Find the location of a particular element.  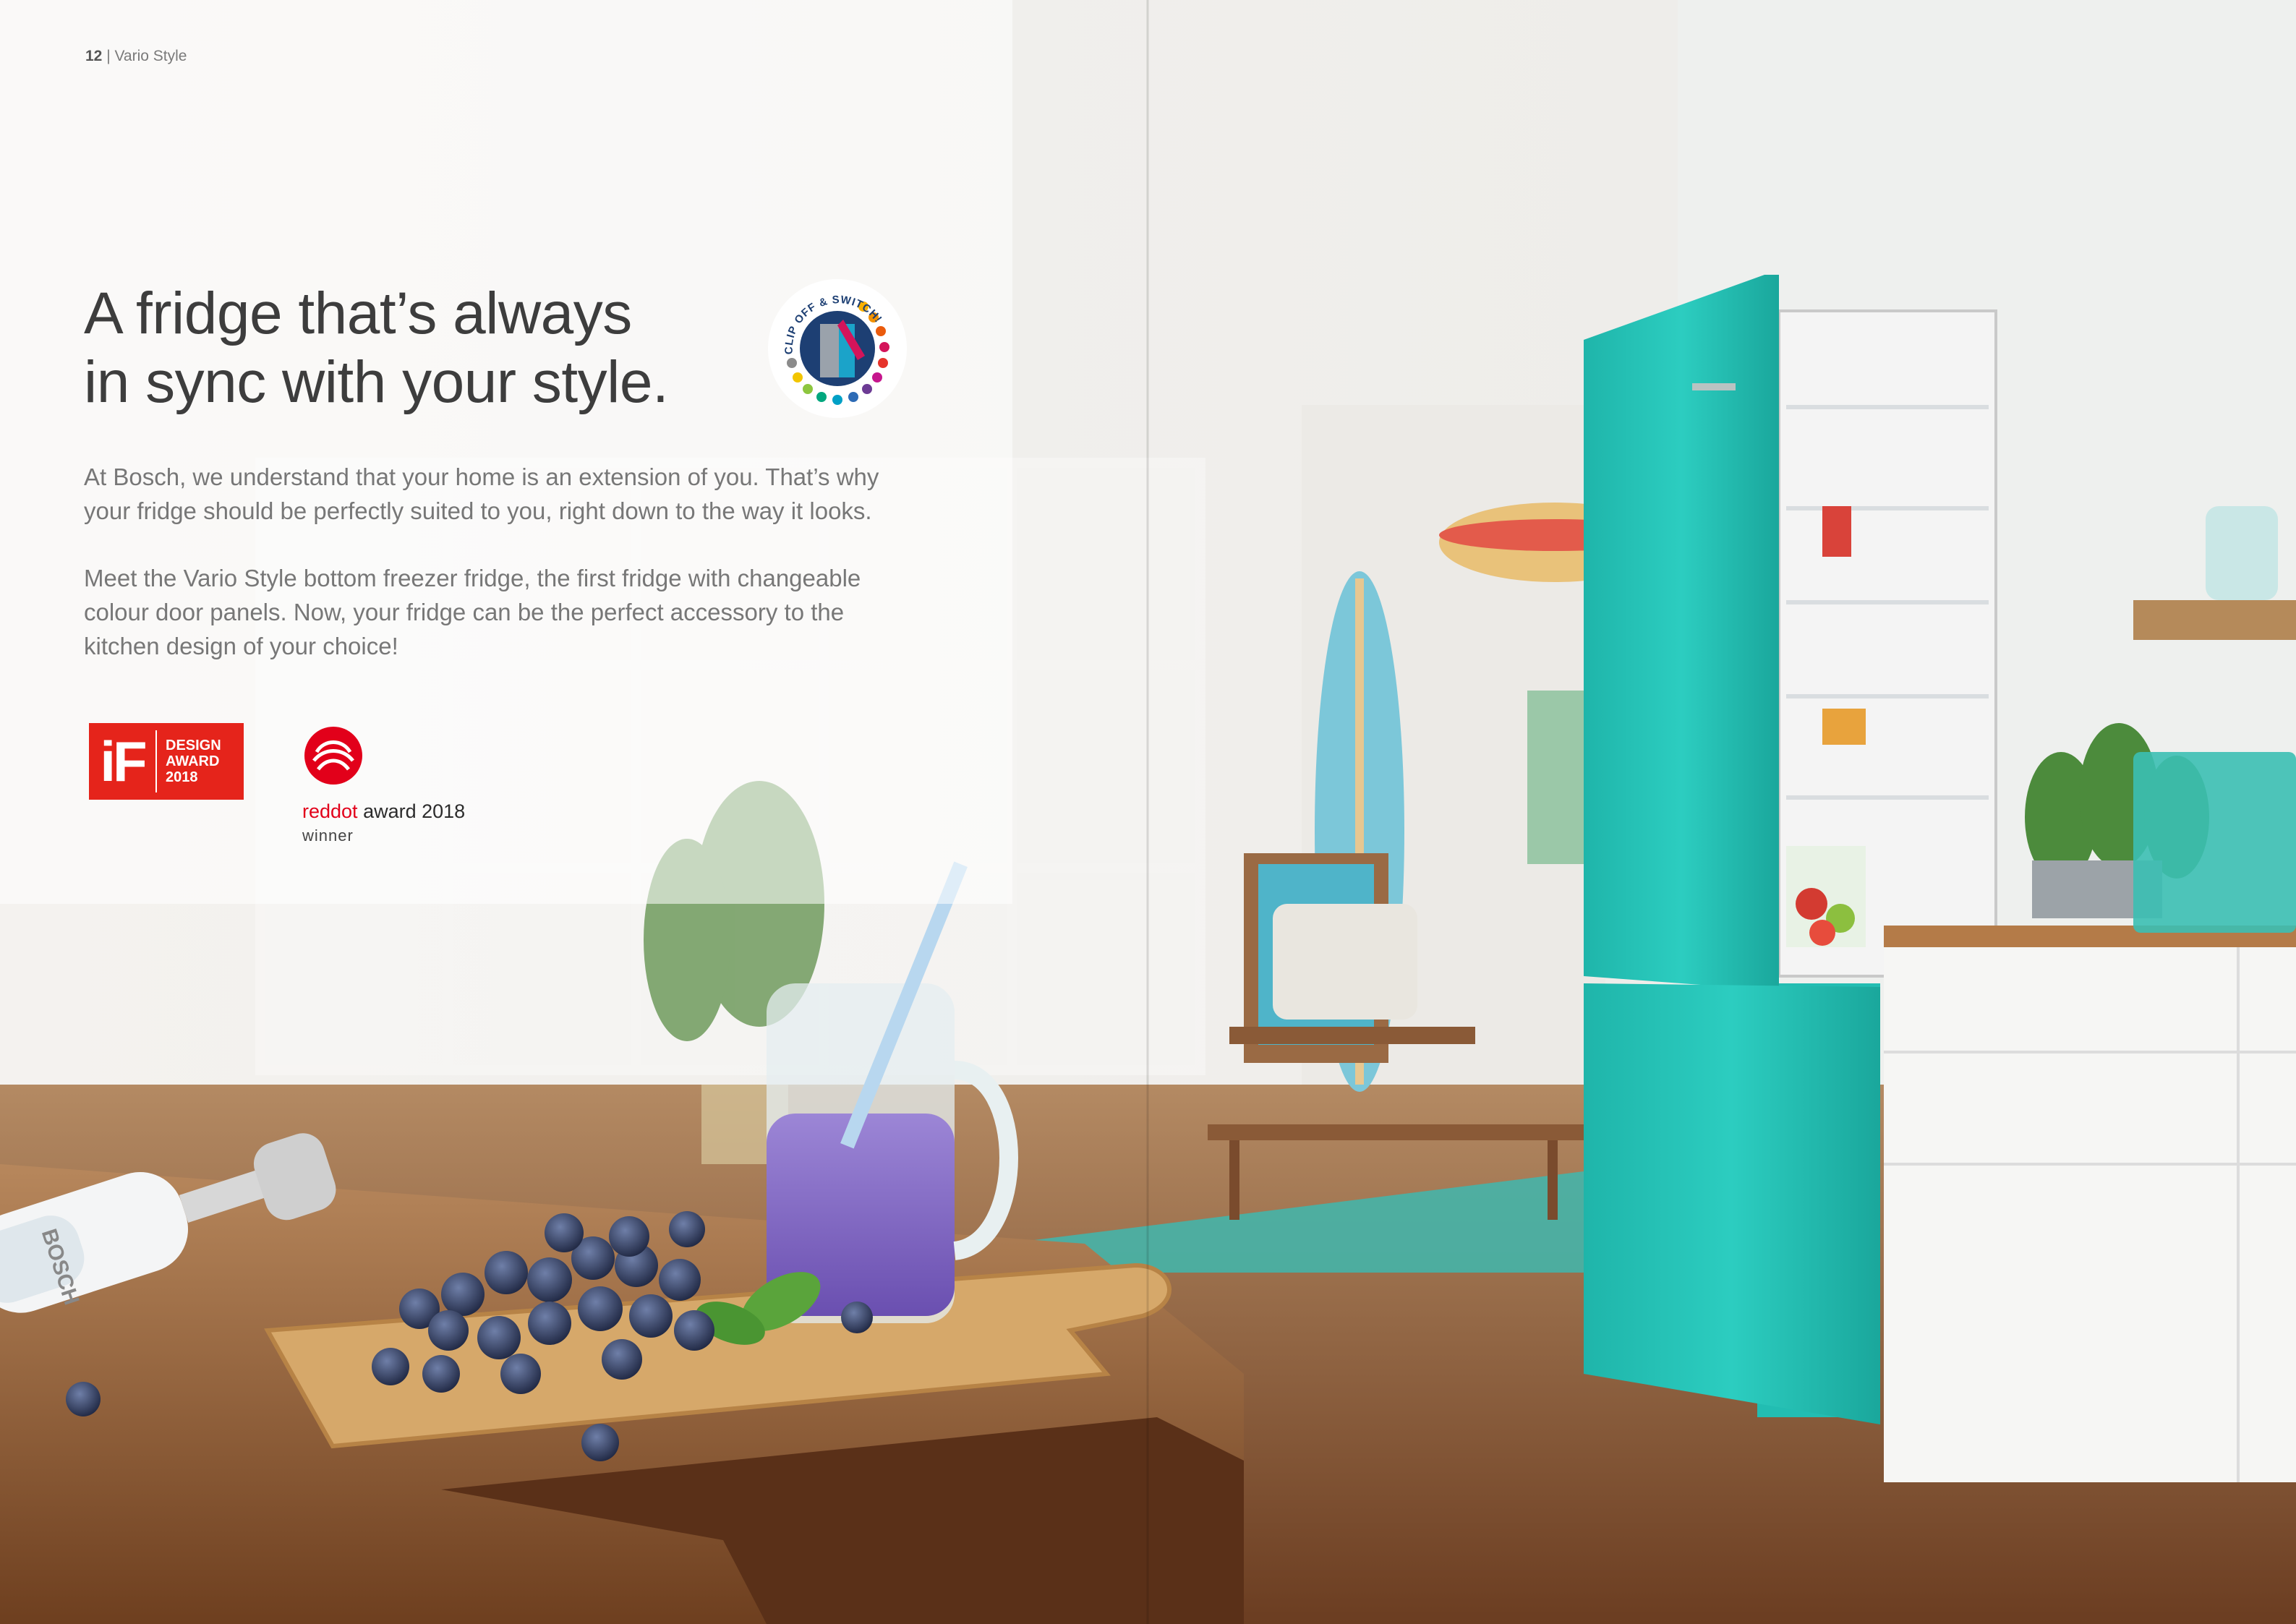

section-name: Vario Style is located at coordinates (150, 56).